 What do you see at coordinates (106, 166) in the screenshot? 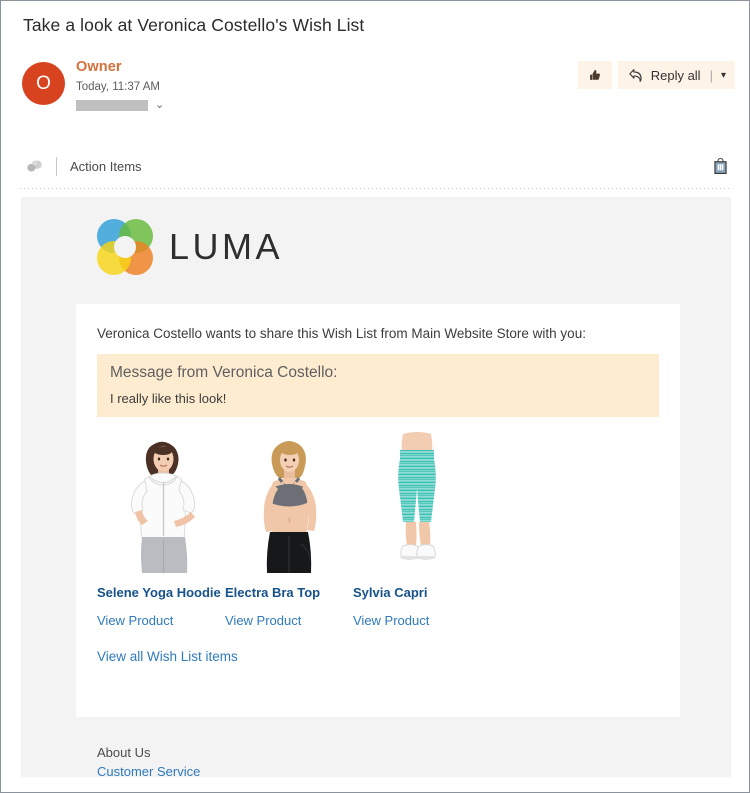
I see `action-items-label: Action Items` at bounding box center [106, 166].